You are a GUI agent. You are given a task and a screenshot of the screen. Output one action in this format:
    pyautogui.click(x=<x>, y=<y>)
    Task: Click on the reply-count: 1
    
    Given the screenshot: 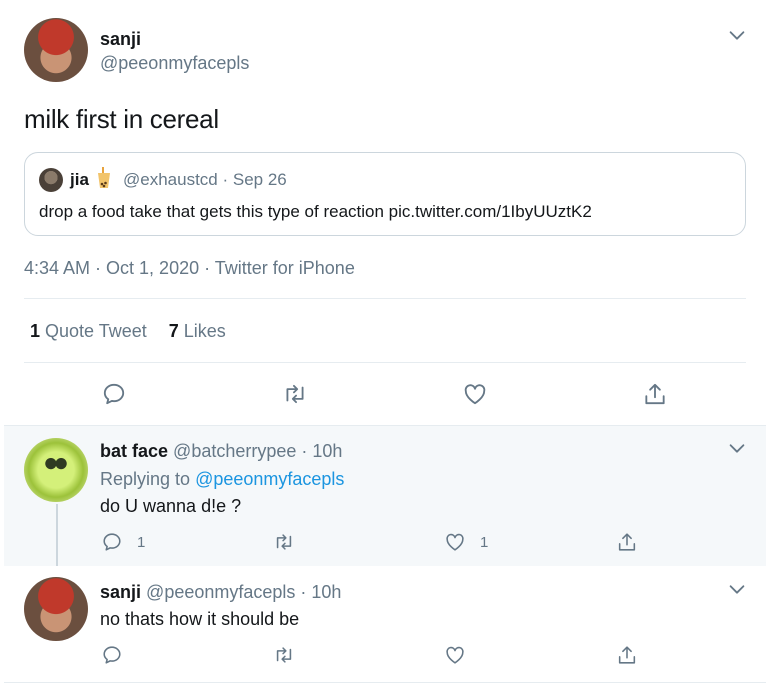 What is the action you would take?
    pyautogui.click(x=141, y=542)
    